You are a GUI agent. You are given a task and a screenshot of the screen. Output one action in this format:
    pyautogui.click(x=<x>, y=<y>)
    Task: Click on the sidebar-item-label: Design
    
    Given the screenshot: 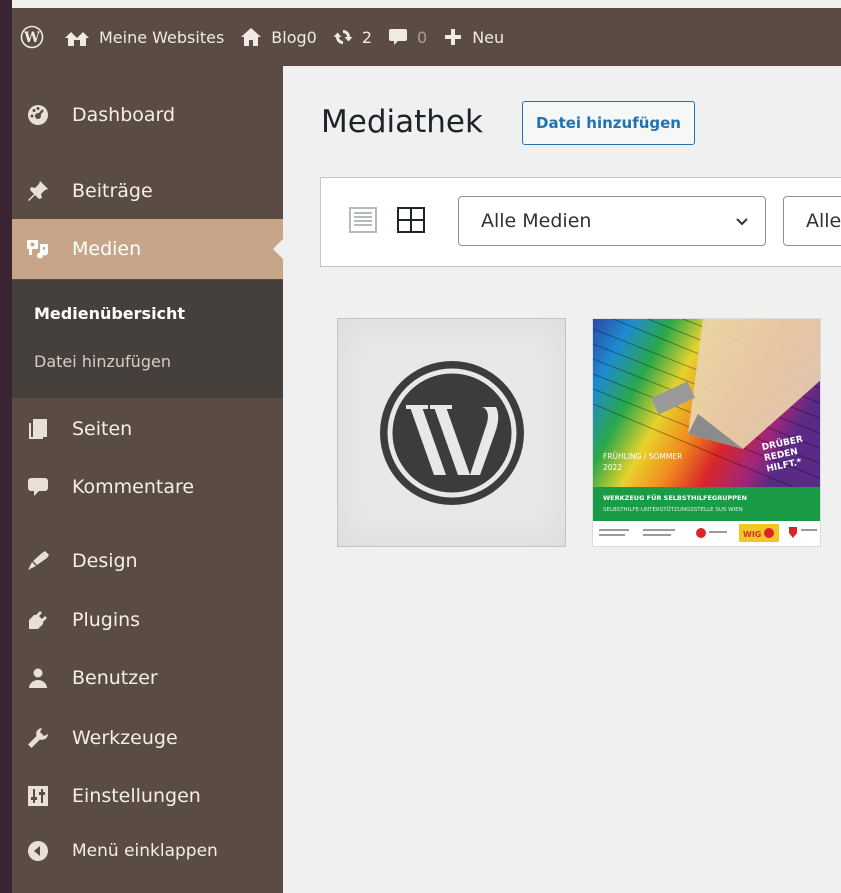 What is the action you would take?
    pyautogui.click(x=105, y=561)
    